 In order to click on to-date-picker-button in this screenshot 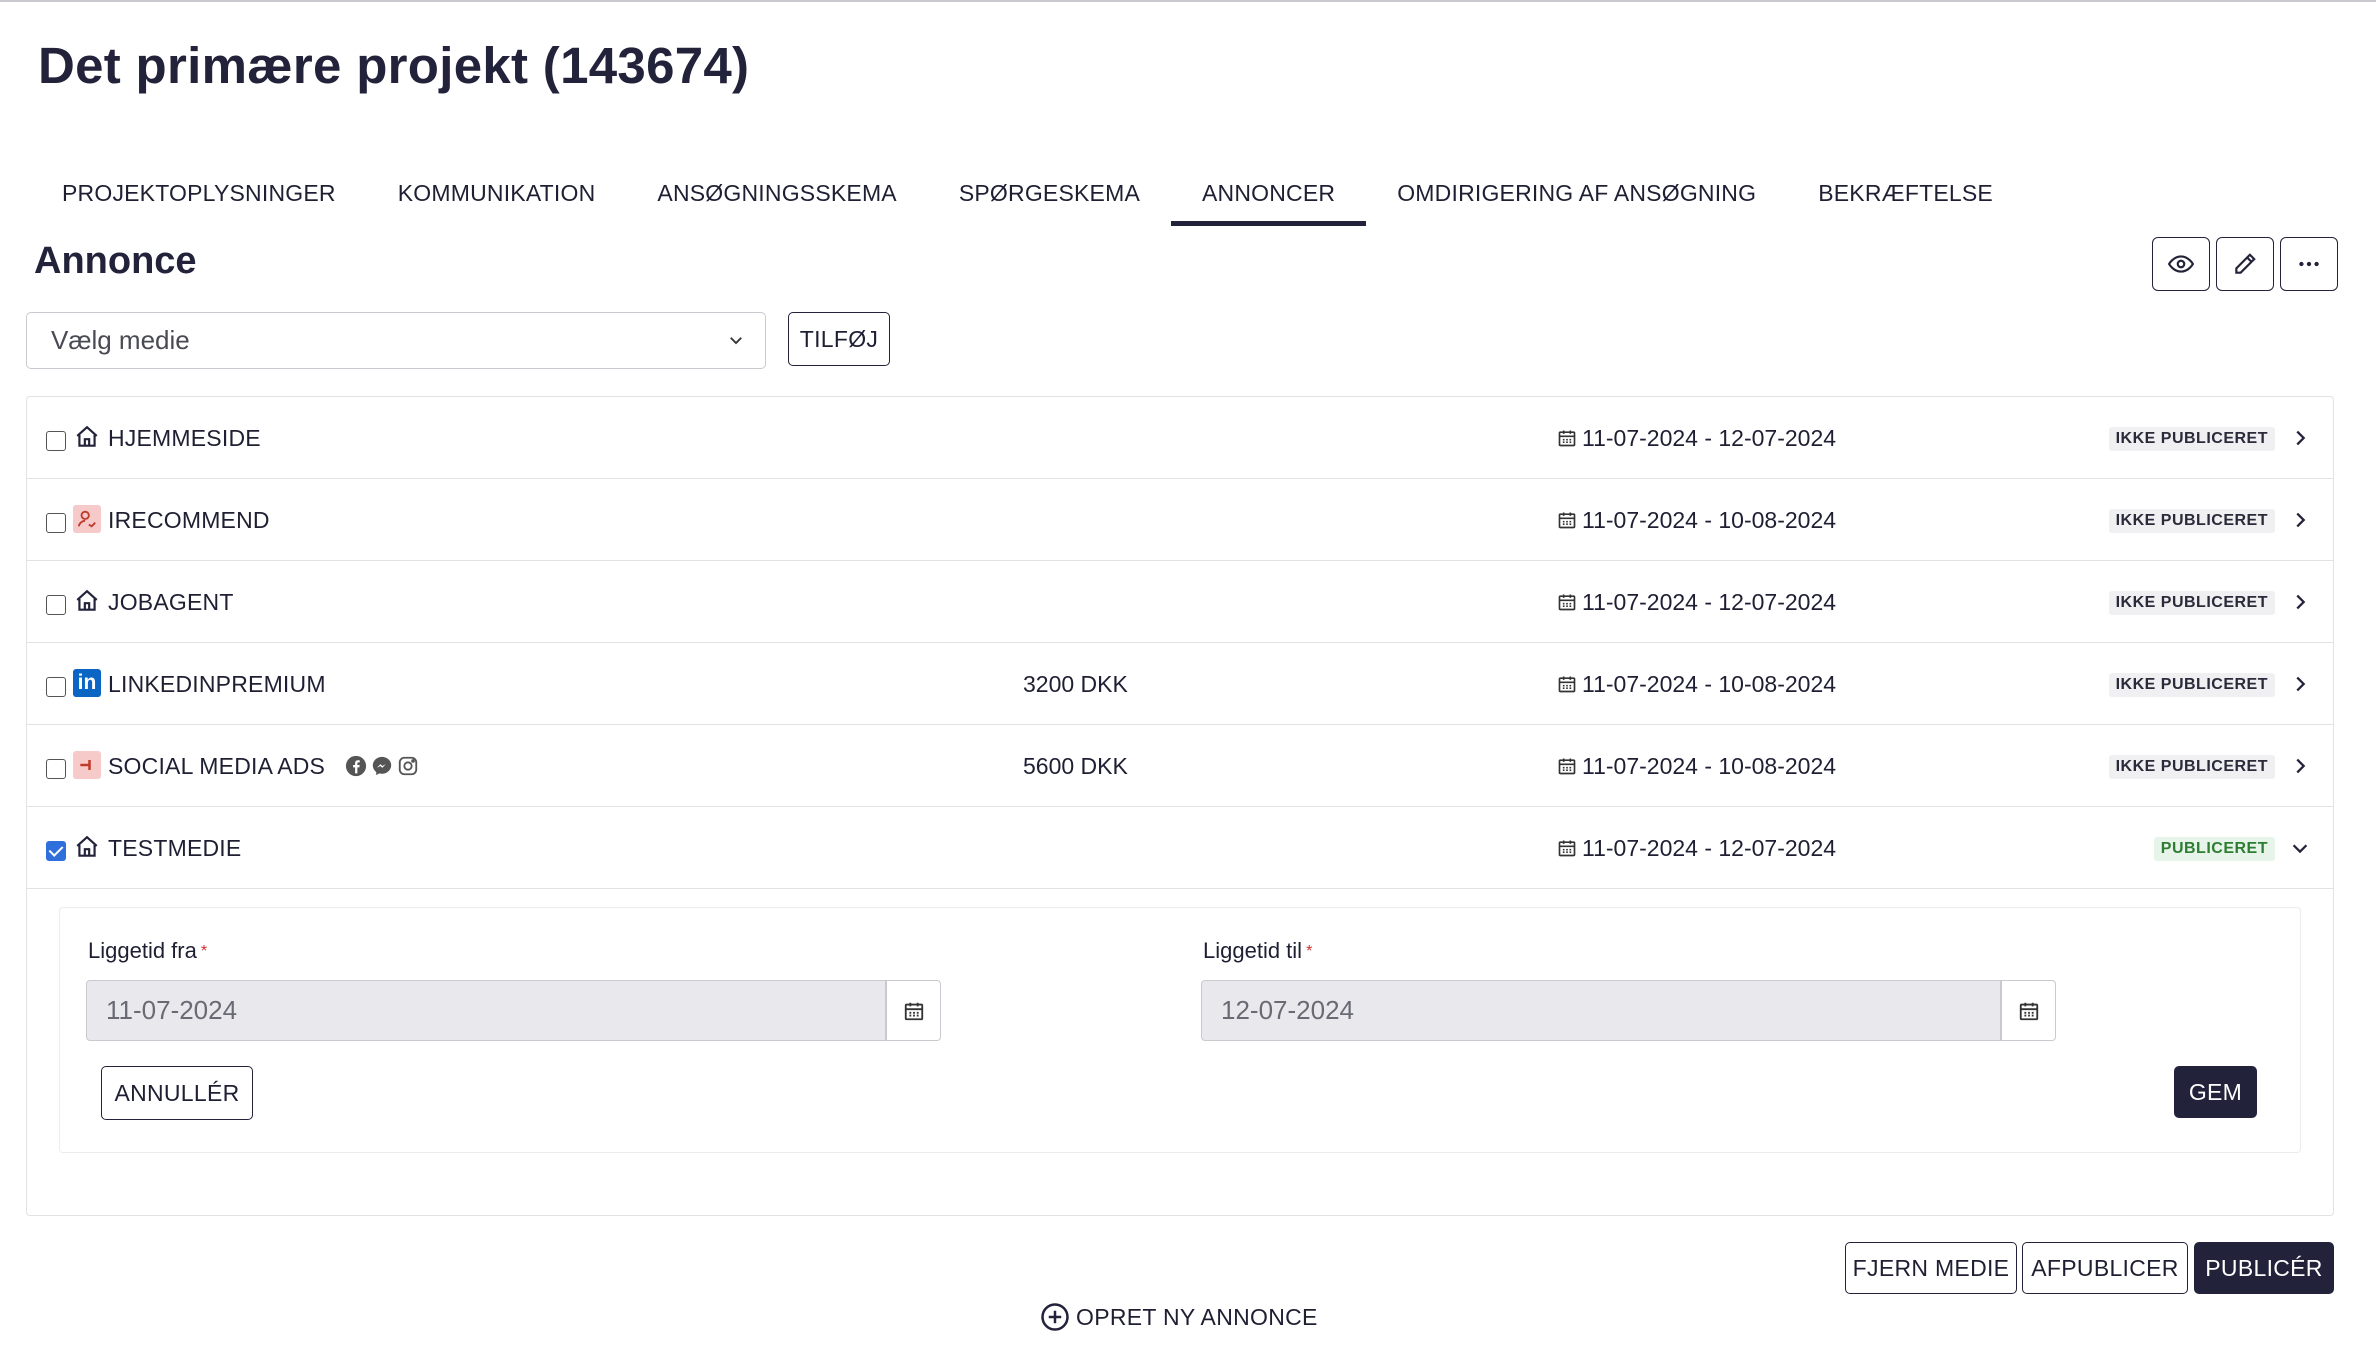, I will do `click(2028, 1010)`.